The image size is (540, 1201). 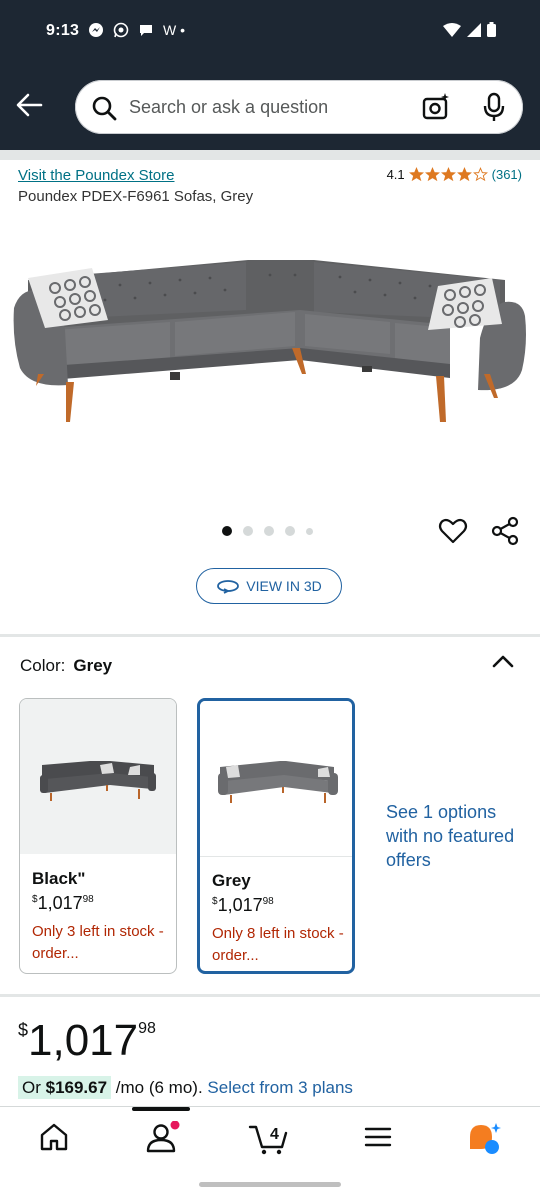 I want to click on back-button, so click(x=29, y=105).